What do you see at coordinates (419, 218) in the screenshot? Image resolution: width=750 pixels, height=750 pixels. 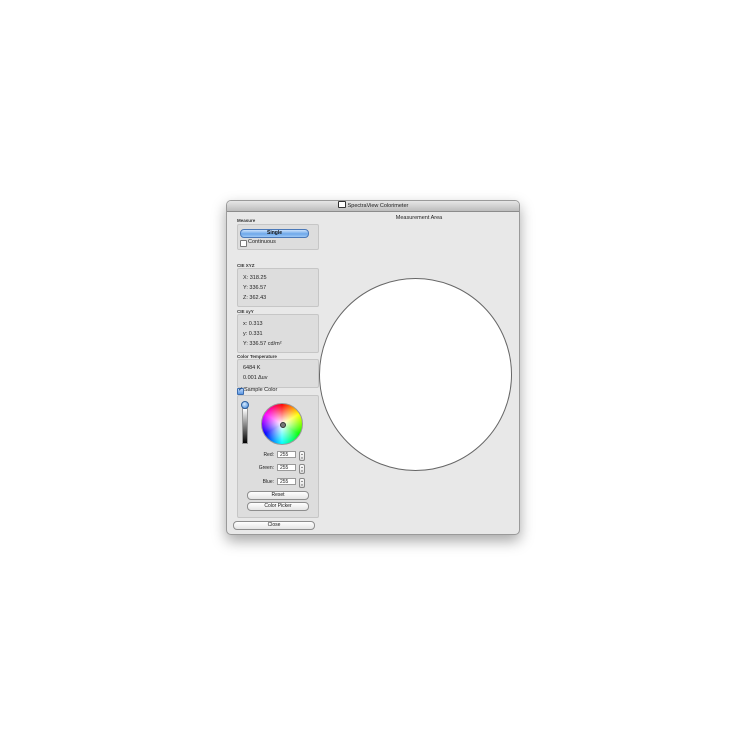 I see `measurement-area-title: Measurement Area` at bounding box center [419, 218].